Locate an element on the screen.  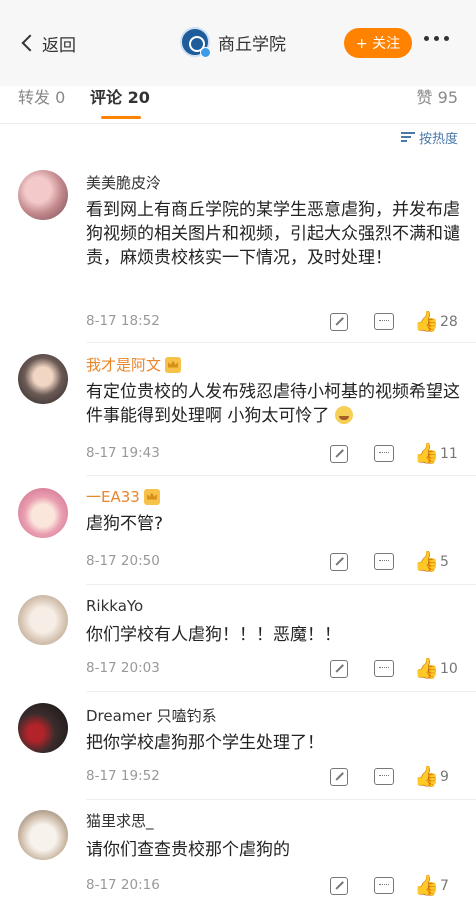
top-bar: 返回 商丘学院 + 关注 is located at coordinates (238, 43).